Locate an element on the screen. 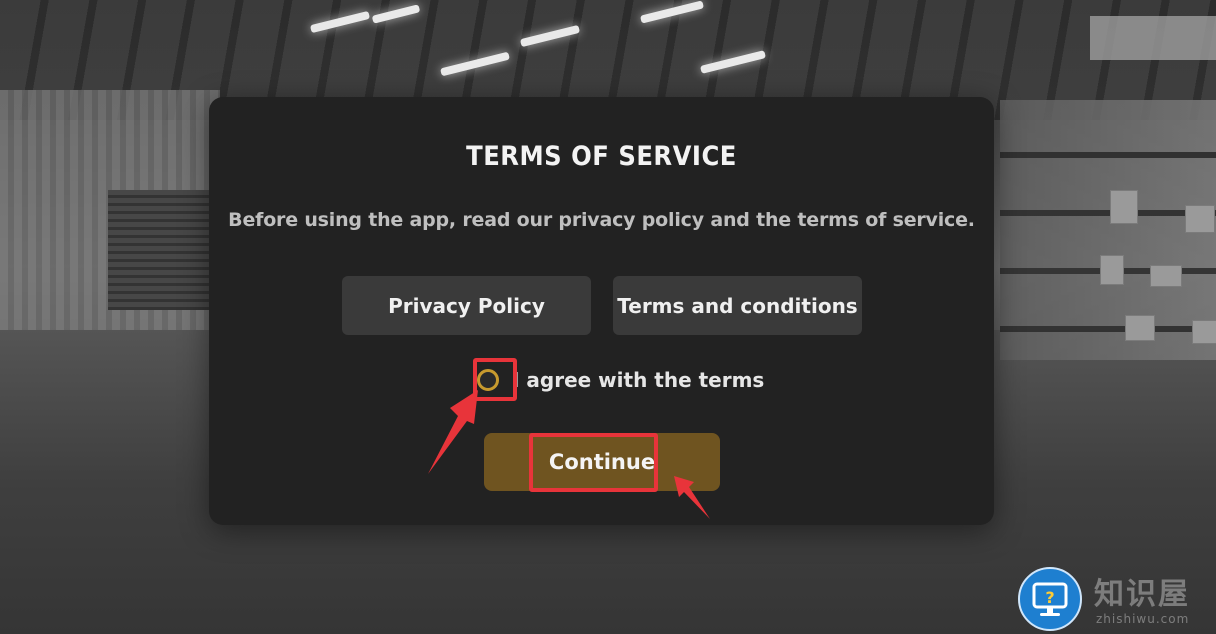 The height and width of the screenshot is (634, 1216). rolling-shutter-door is located at coordinates (163, 250).